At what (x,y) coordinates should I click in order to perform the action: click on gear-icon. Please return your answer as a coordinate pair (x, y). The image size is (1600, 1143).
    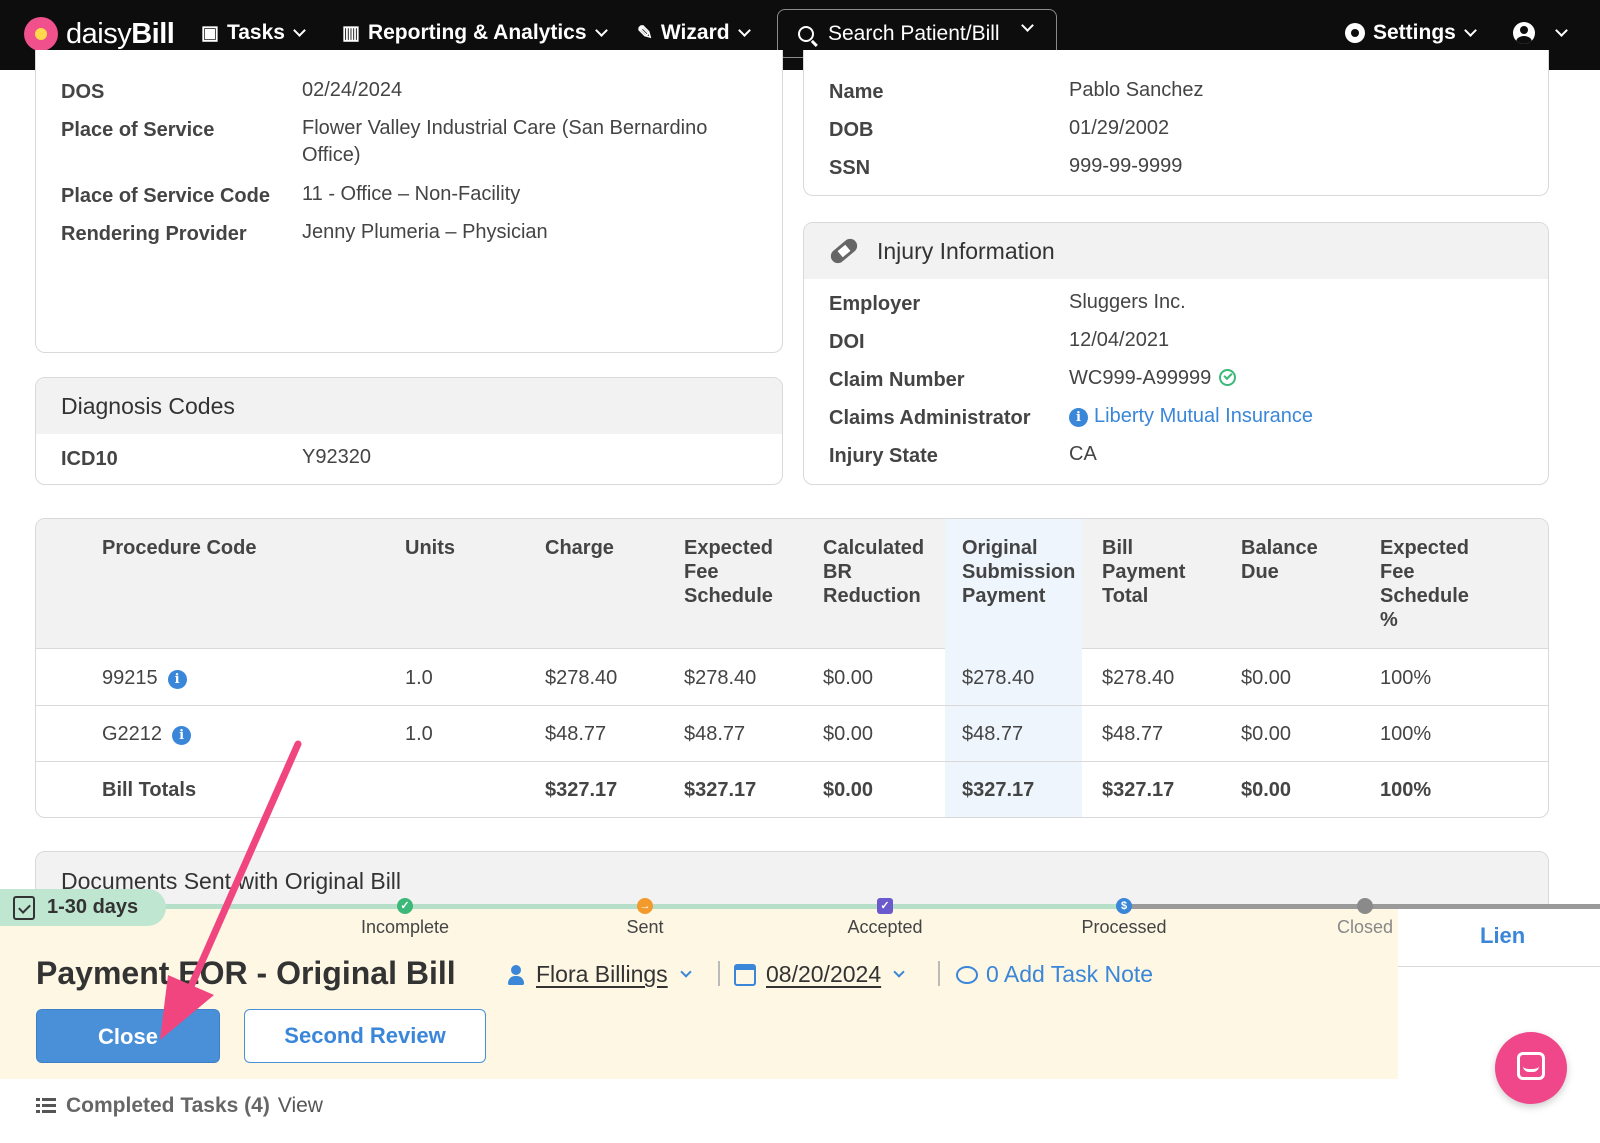
    Looking at the image, I should click on (1355, 33).